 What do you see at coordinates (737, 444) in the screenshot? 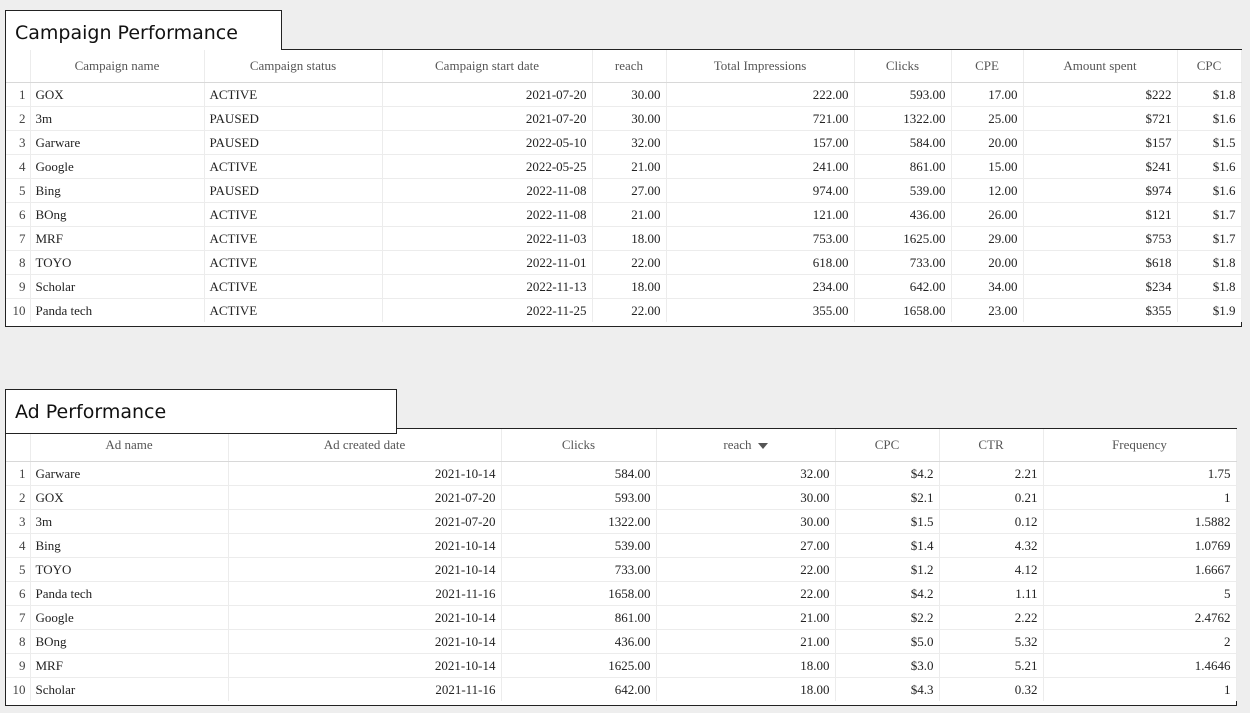
I see `column-header-label: reach` at bounding box center [737, 444].